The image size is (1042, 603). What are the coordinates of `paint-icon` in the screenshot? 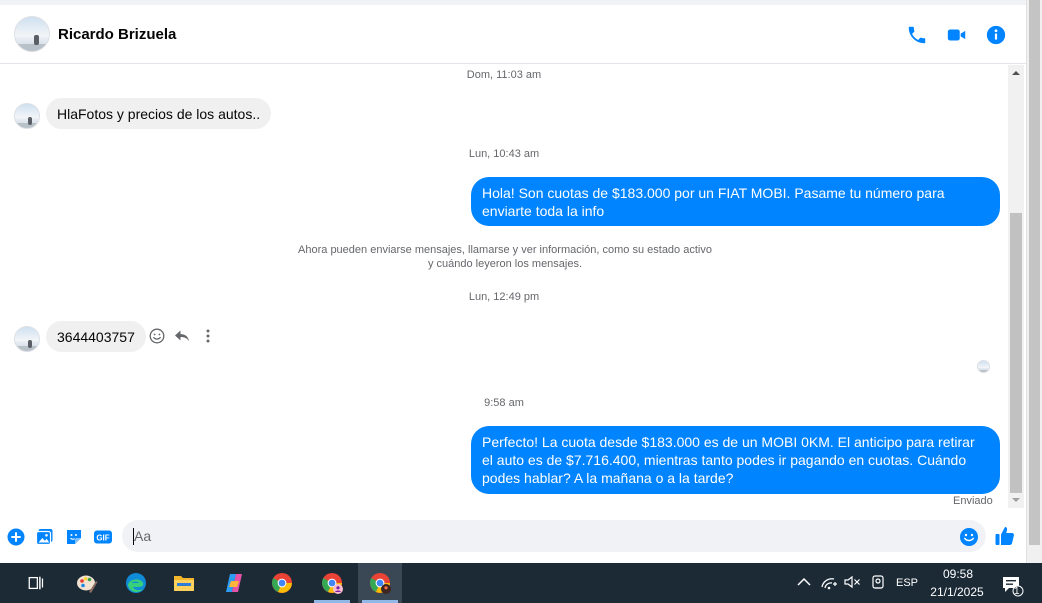 It's located at (87, 583).